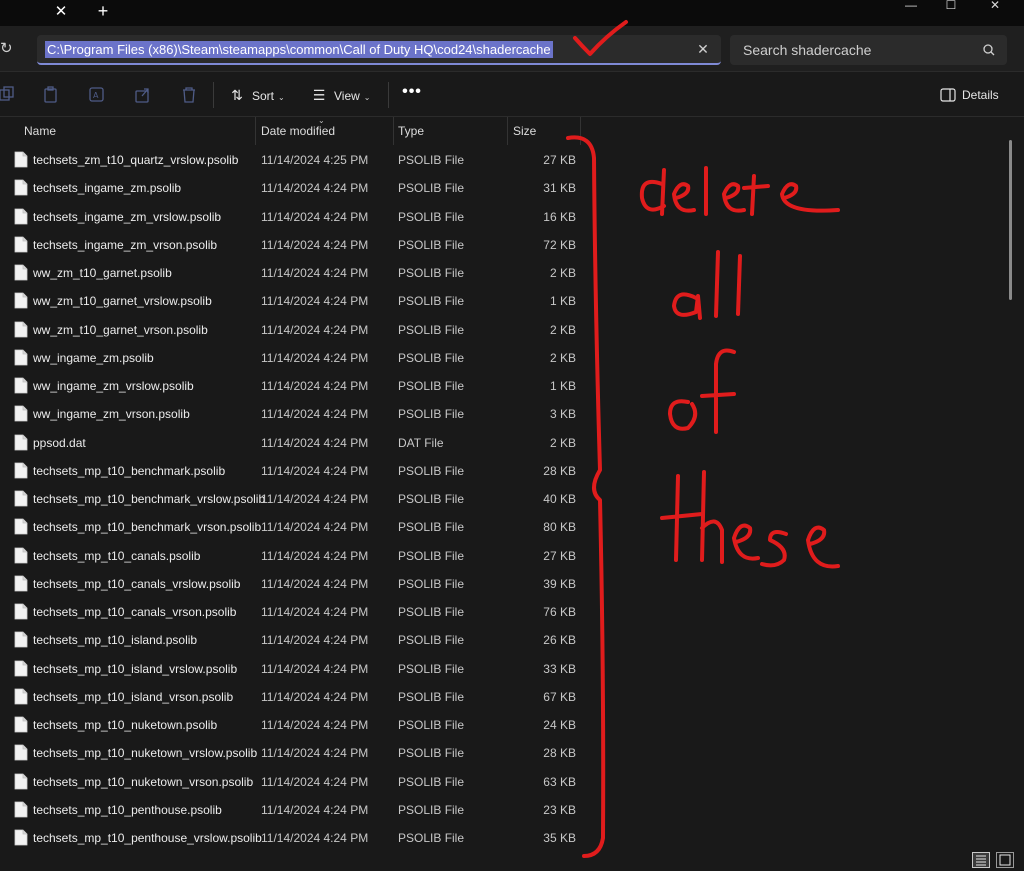 Image resolution: width=1024 pixels, height=871 pixels. Describe the element at coordinates (340, 95) in the screenshot. I see `view-button: ☰ View ⌄` at that location.